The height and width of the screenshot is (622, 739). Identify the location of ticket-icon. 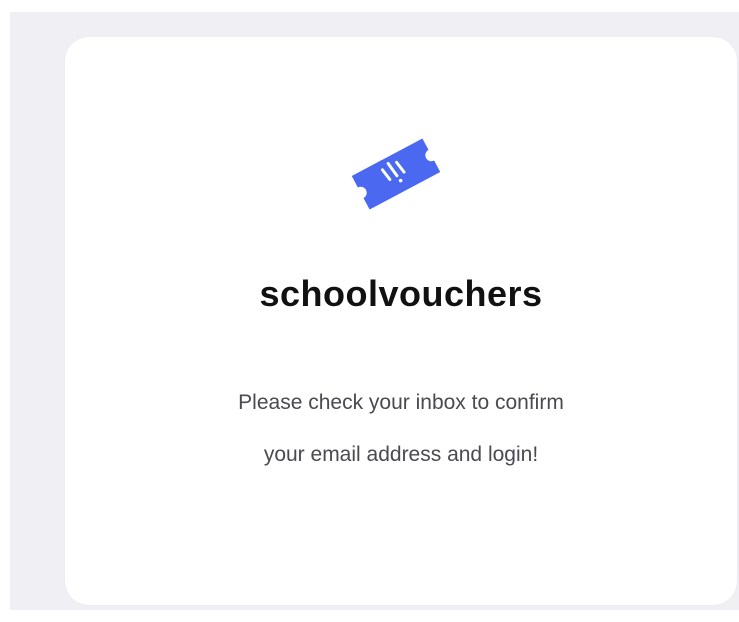
(396, 174).